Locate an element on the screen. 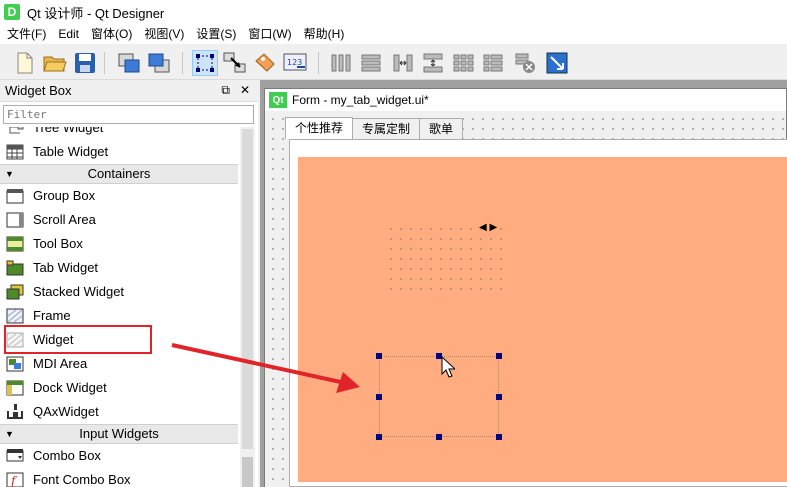  tab-bar: 个性推荐 专属定制 歌单 is located at coordinates (374, 128).